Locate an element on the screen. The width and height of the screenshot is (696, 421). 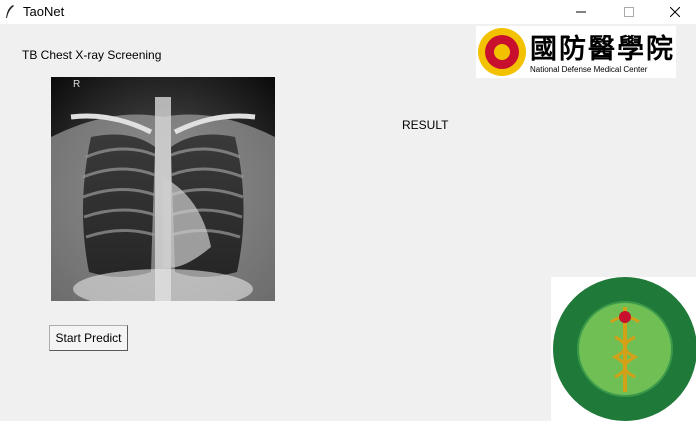
ndmc-logo: 國防醫學院 National Defense Medical Center is located at coordinates (576, 52).